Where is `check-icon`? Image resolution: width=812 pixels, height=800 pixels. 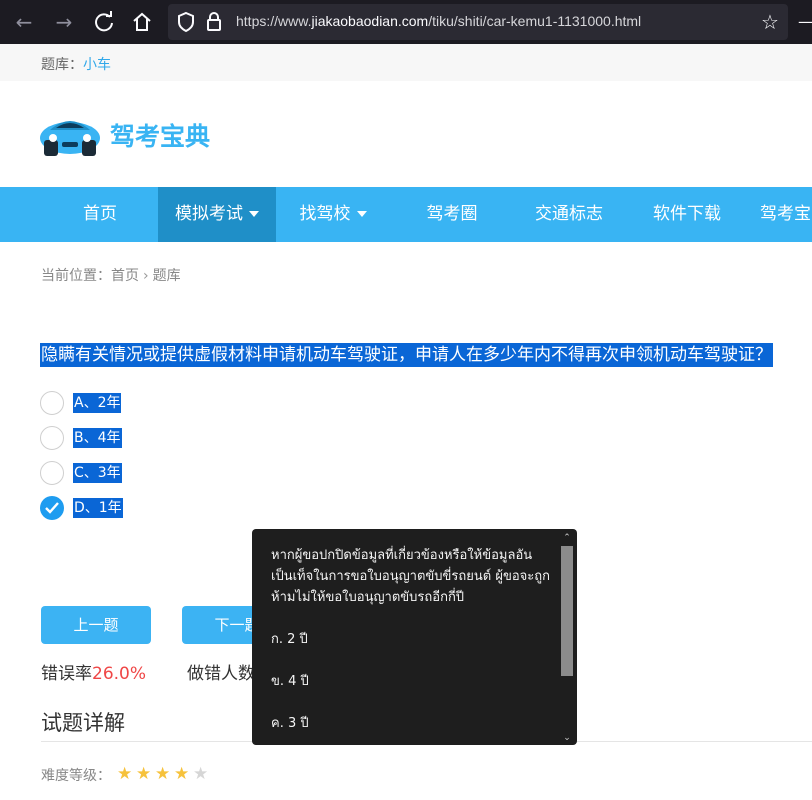
check-icon is located at coordinates (52, 508).